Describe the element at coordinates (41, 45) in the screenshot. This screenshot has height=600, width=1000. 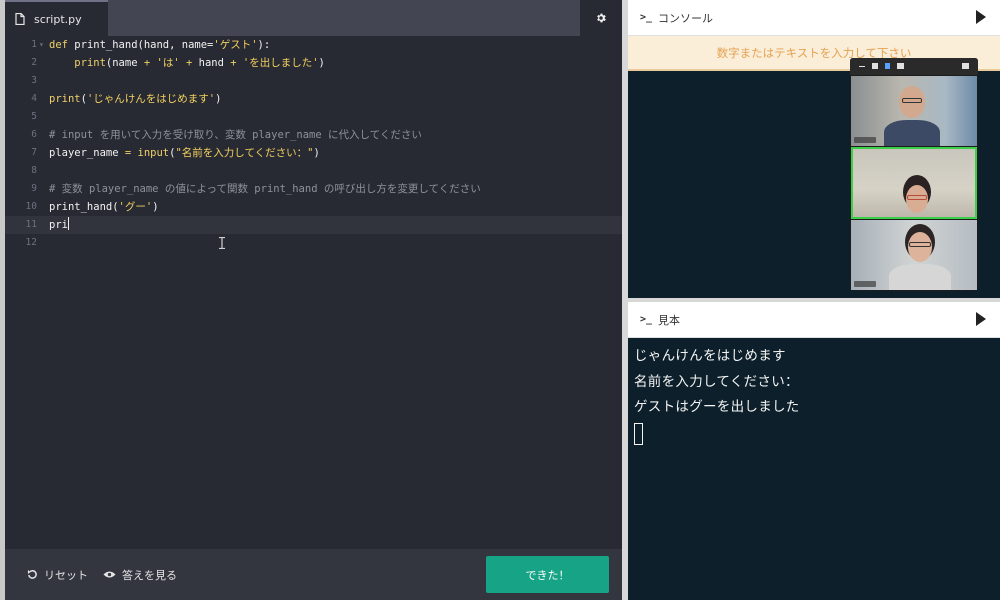
I see `fold-toggle-icon: ▾` at that location.